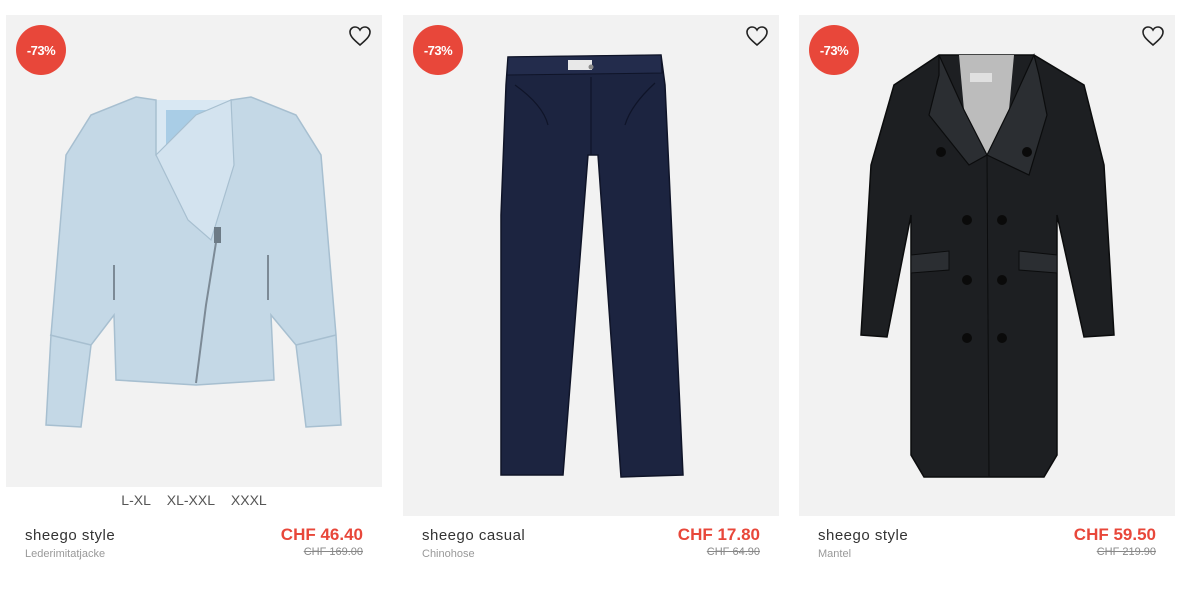  What do you see at coordinates (718, 534) in the screenshot?
I see `sale-price: CHF 17.80` at bounding box center [718, 534].